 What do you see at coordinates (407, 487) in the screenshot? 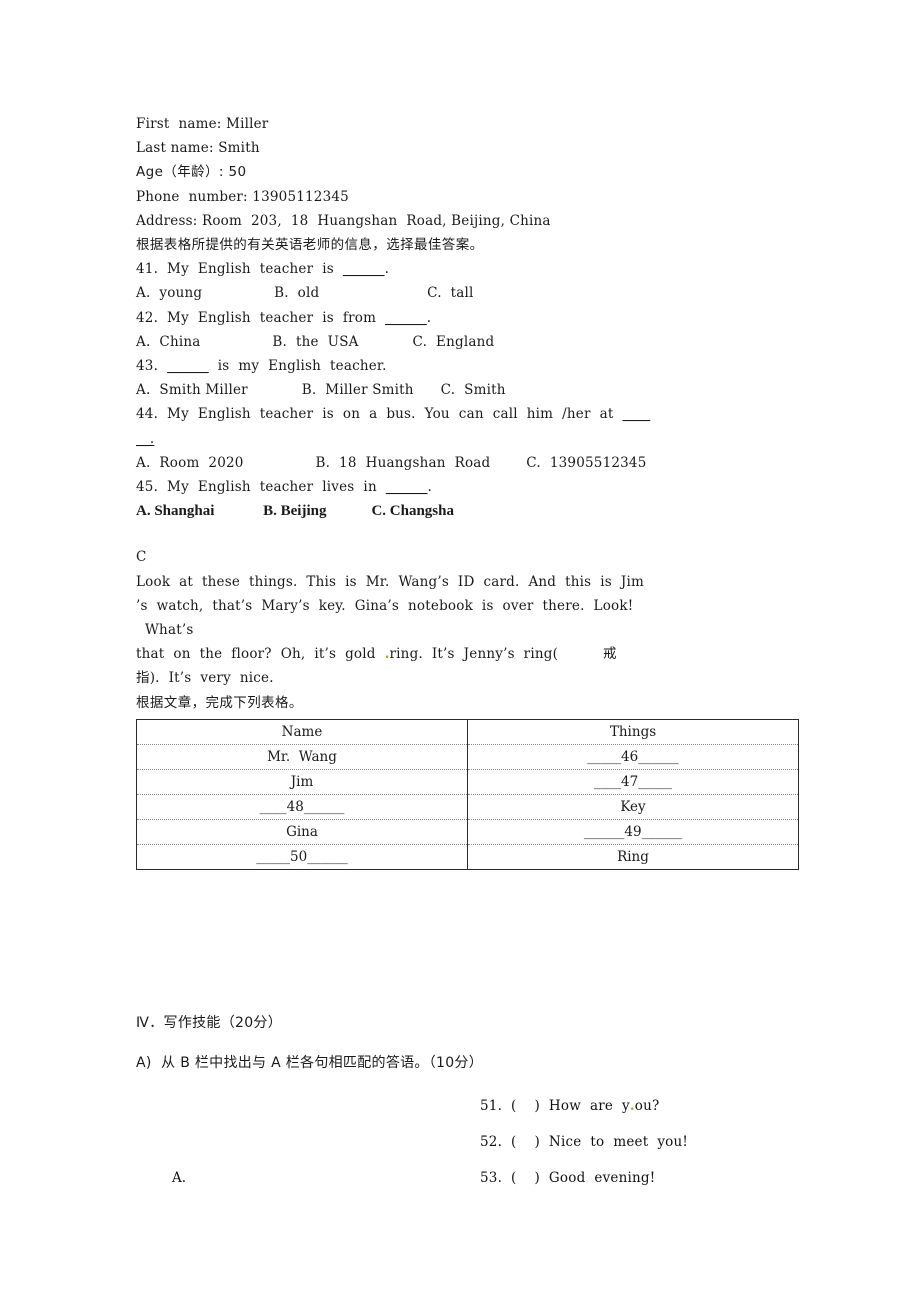
I see `q45-blank: ______` at bounding box center [407, 487].